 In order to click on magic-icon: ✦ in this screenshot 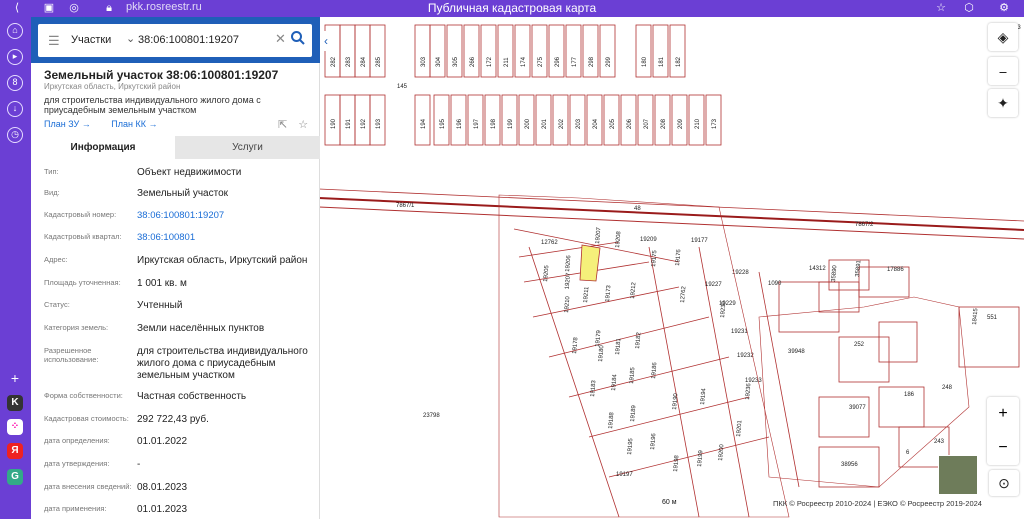, I will do `click(1003, 103)`.